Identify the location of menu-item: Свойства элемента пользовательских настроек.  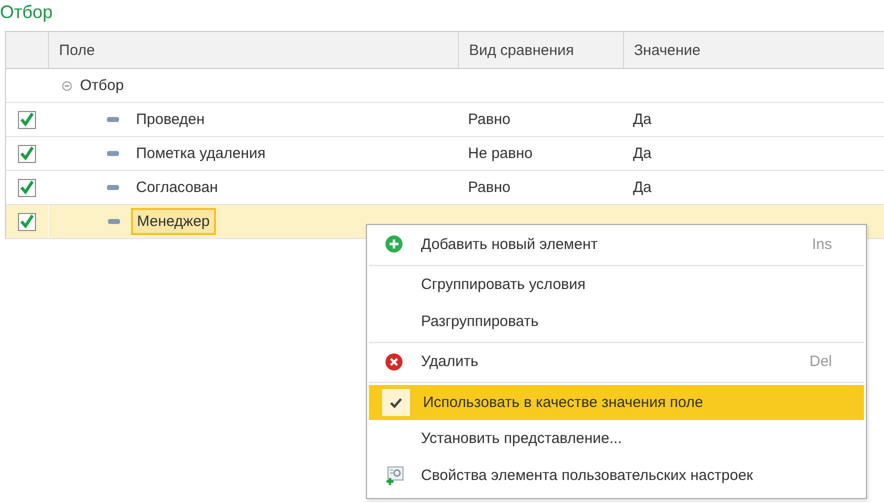
(616, 475).